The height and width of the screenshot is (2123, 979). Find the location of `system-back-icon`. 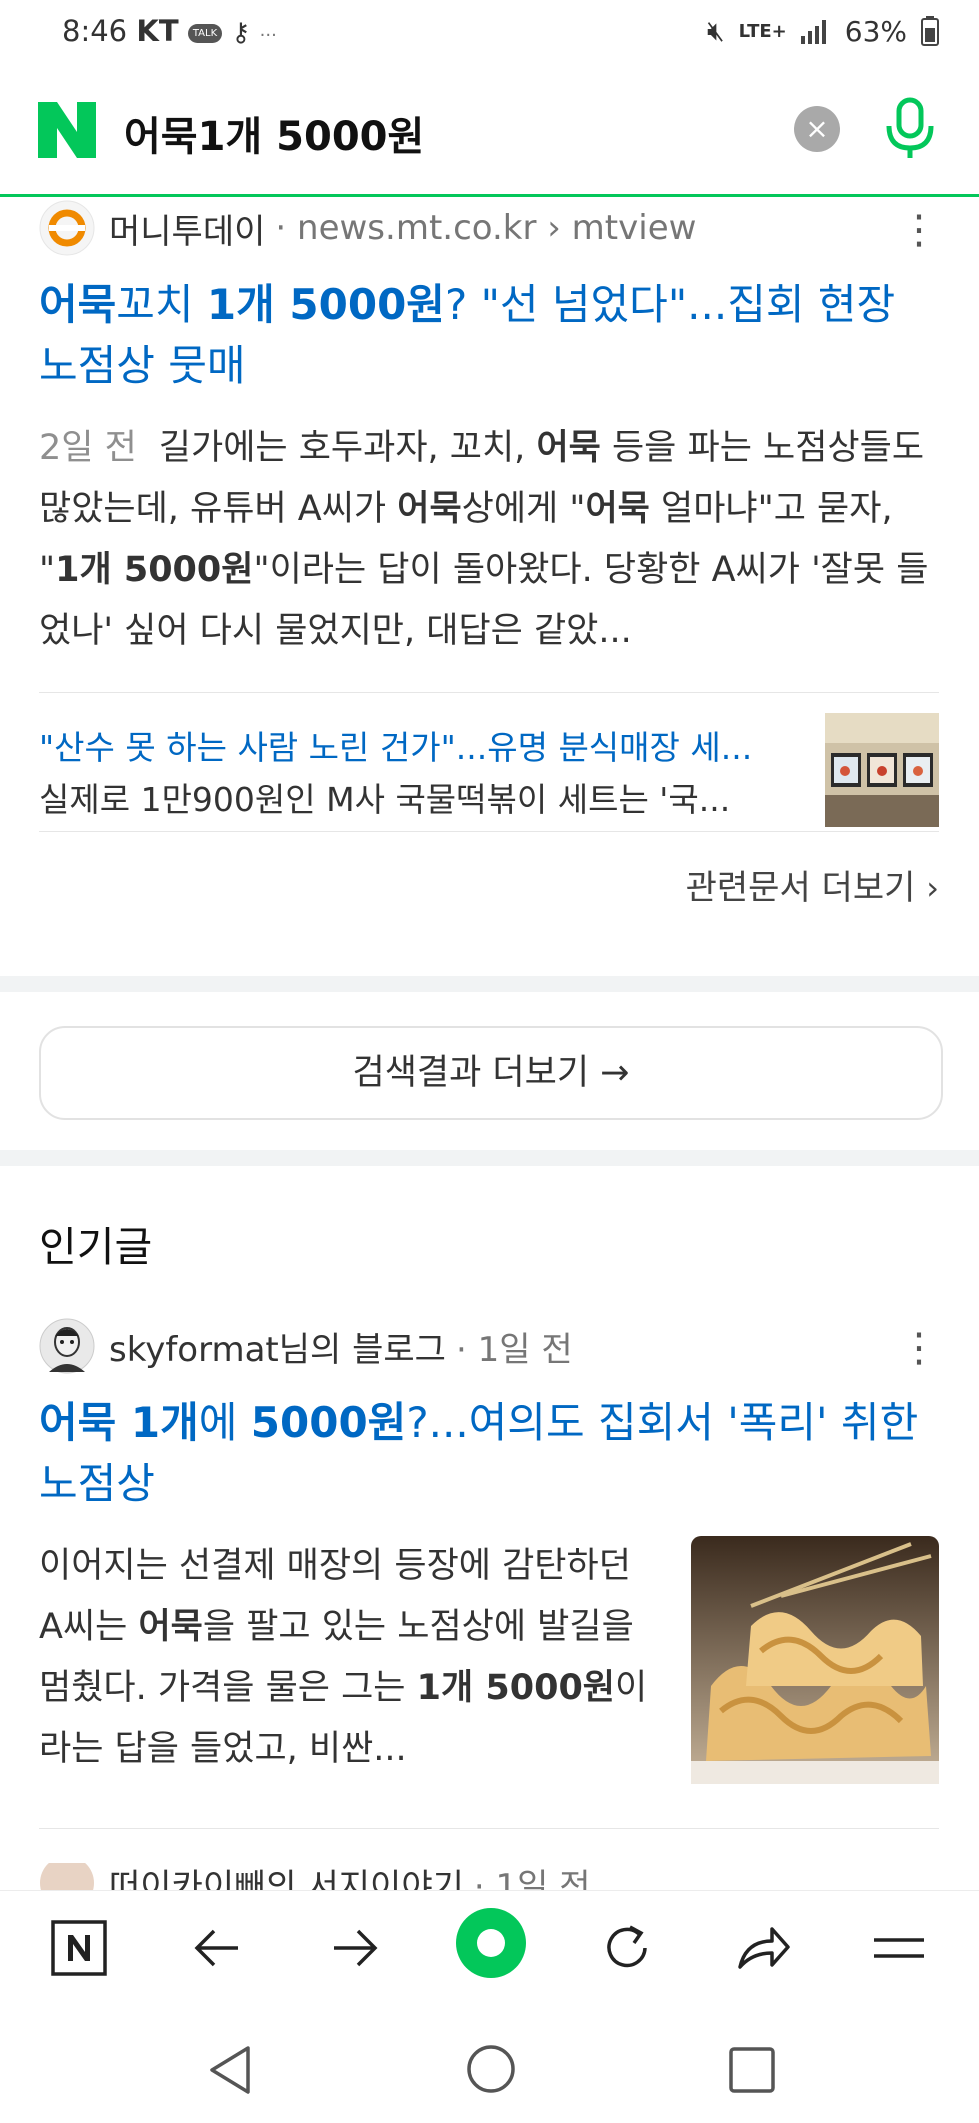

system-back-icon is located at coordinates (230, 2070).